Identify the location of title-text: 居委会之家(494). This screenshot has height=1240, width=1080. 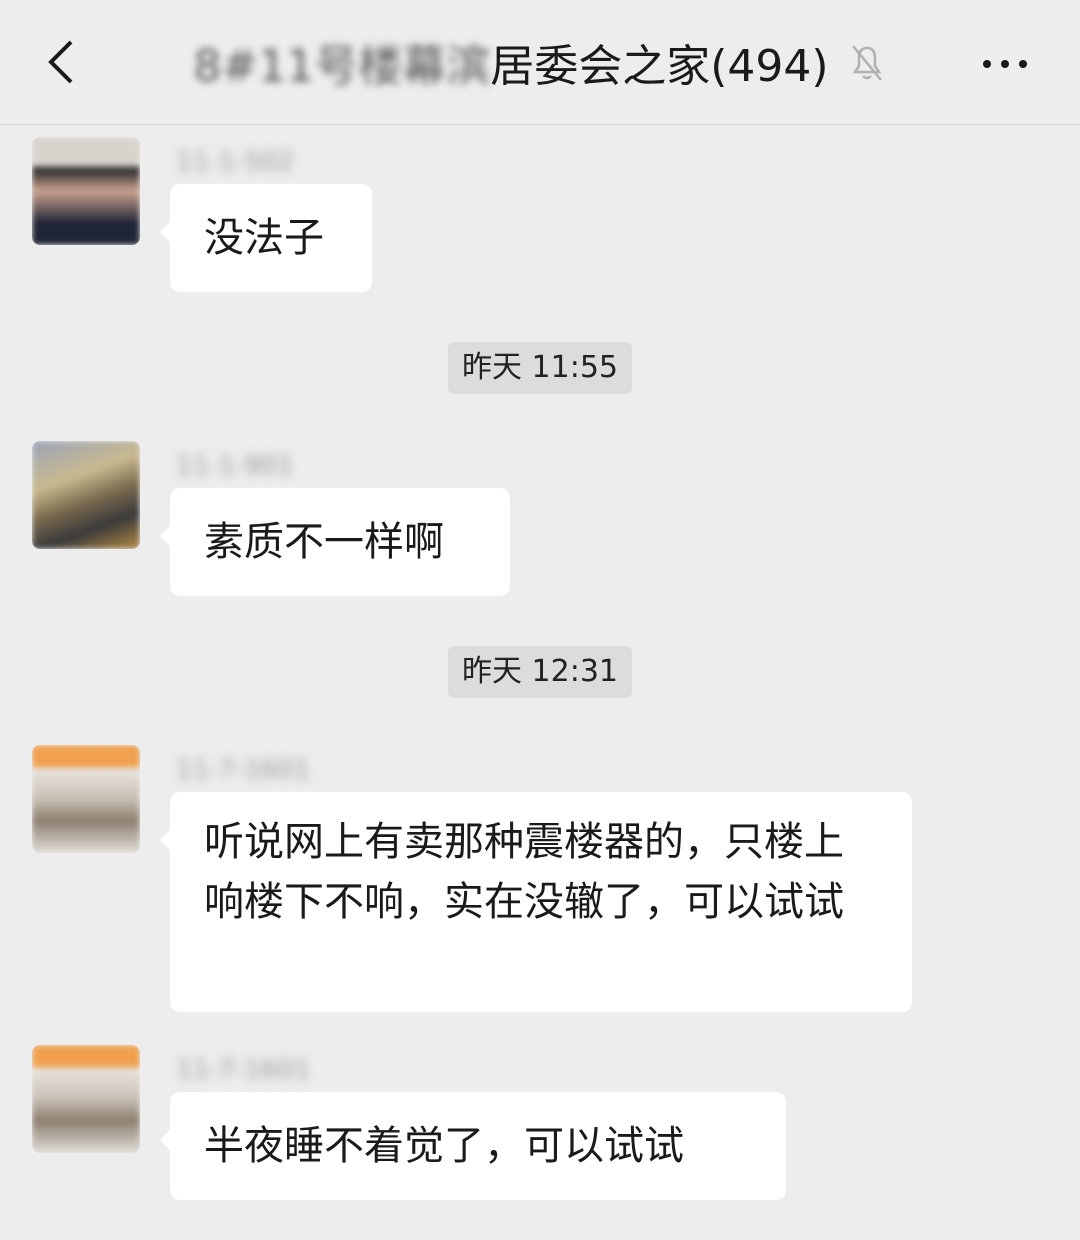
(659, 66).